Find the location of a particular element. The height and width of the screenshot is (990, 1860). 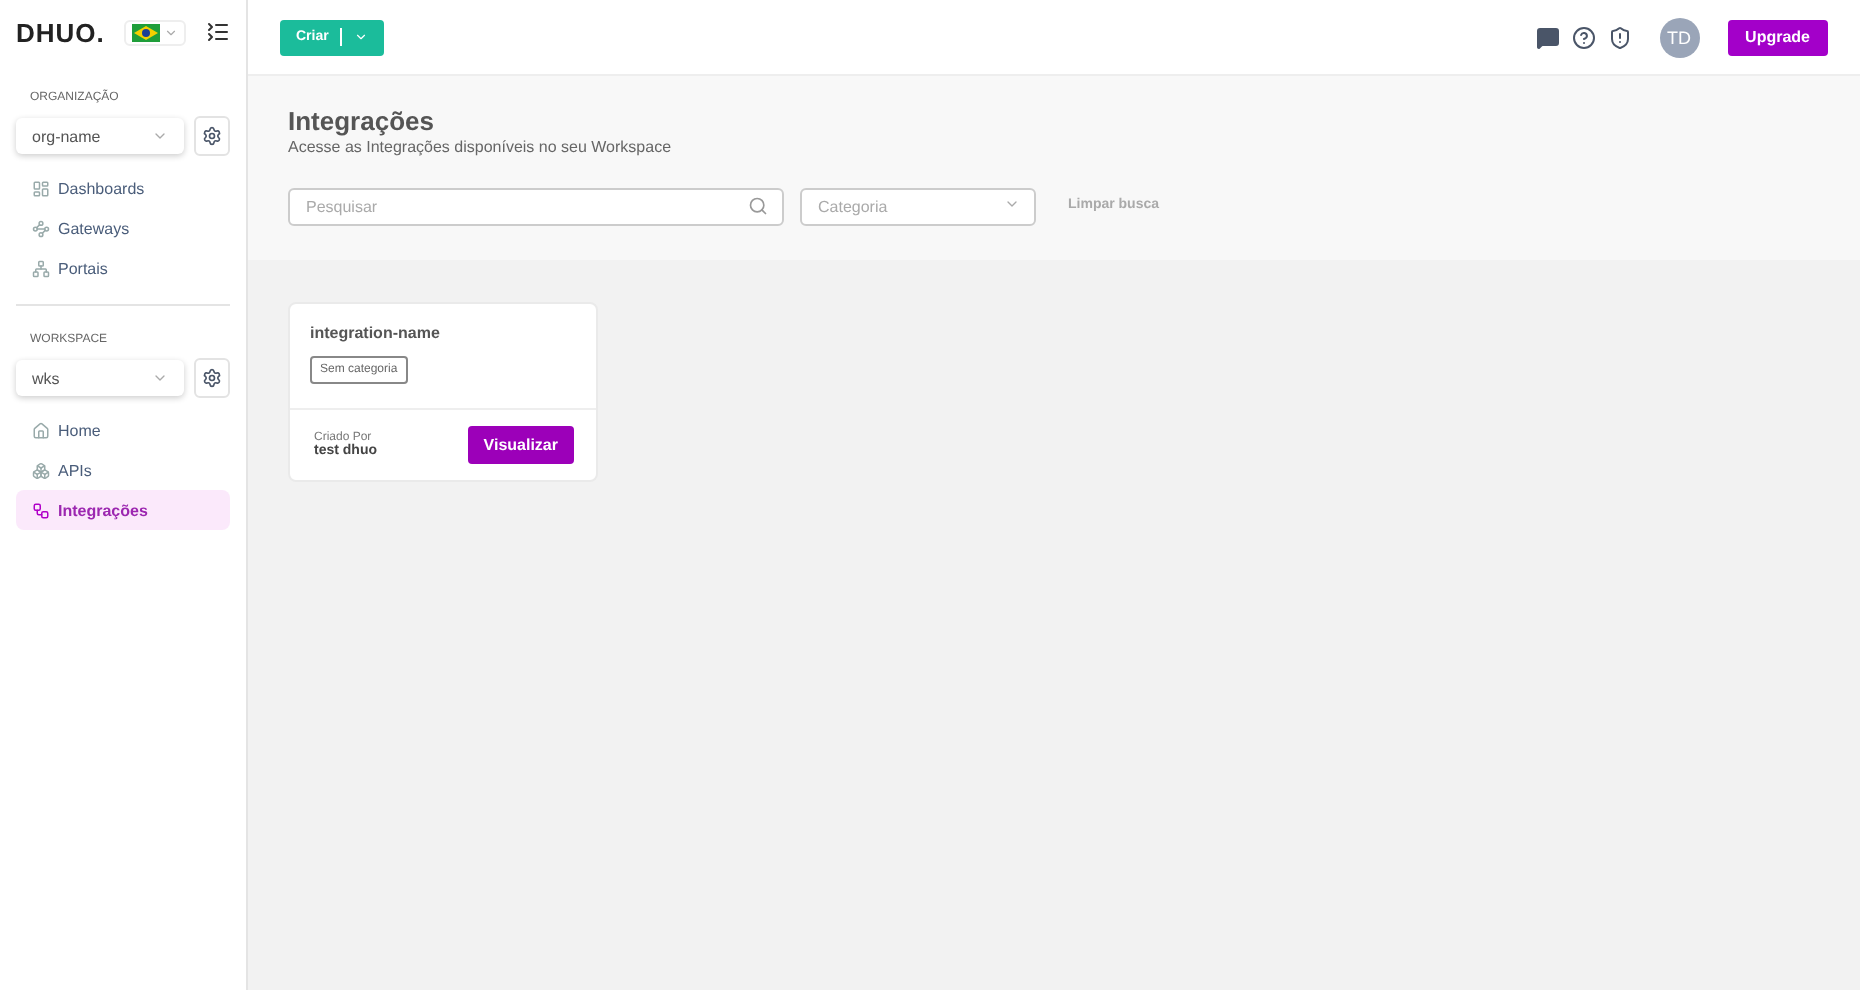

nodes-icon is located at coordinates (41, 510).